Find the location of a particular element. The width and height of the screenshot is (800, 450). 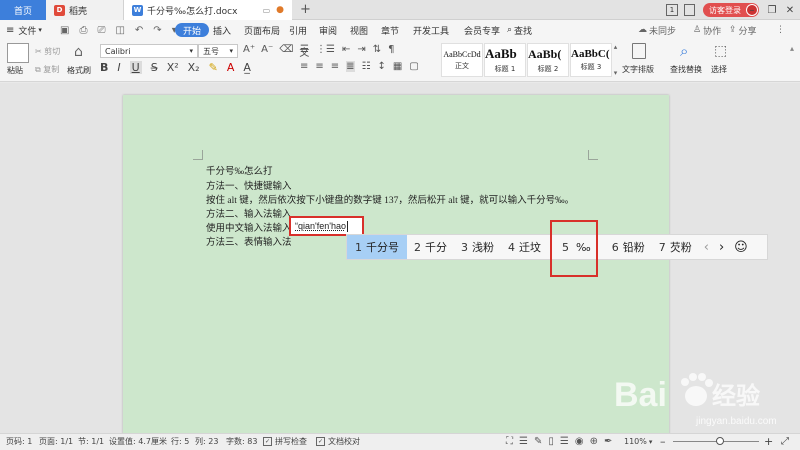

collapse-ribbon-icon: ▴ is located at coordinates (792, 48).